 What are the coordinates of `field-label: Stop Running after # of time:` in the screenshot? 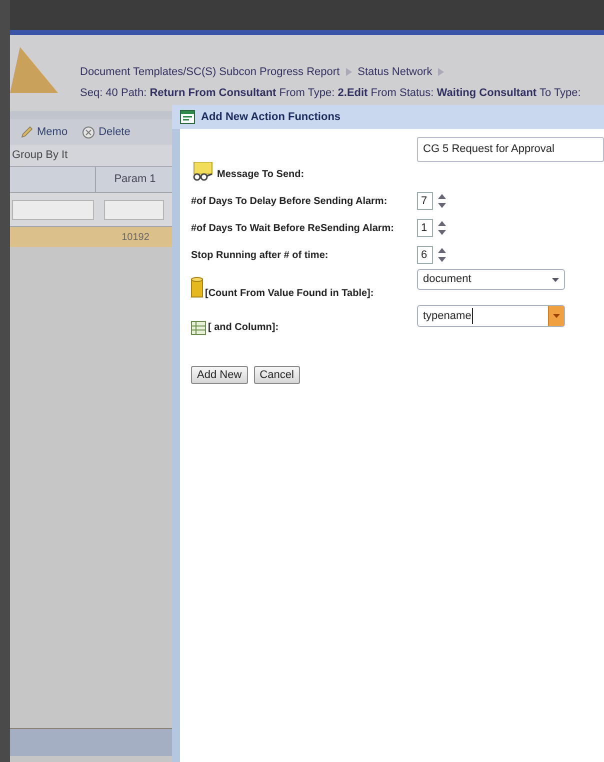 It's located at (259, 256).